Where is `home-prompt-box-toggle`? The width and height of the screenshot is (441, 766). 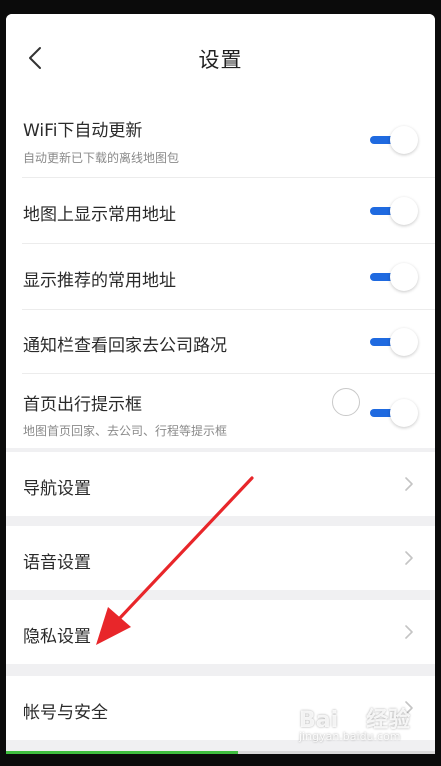 home-prompt-box-toggle is located at coordinates (393, 413).